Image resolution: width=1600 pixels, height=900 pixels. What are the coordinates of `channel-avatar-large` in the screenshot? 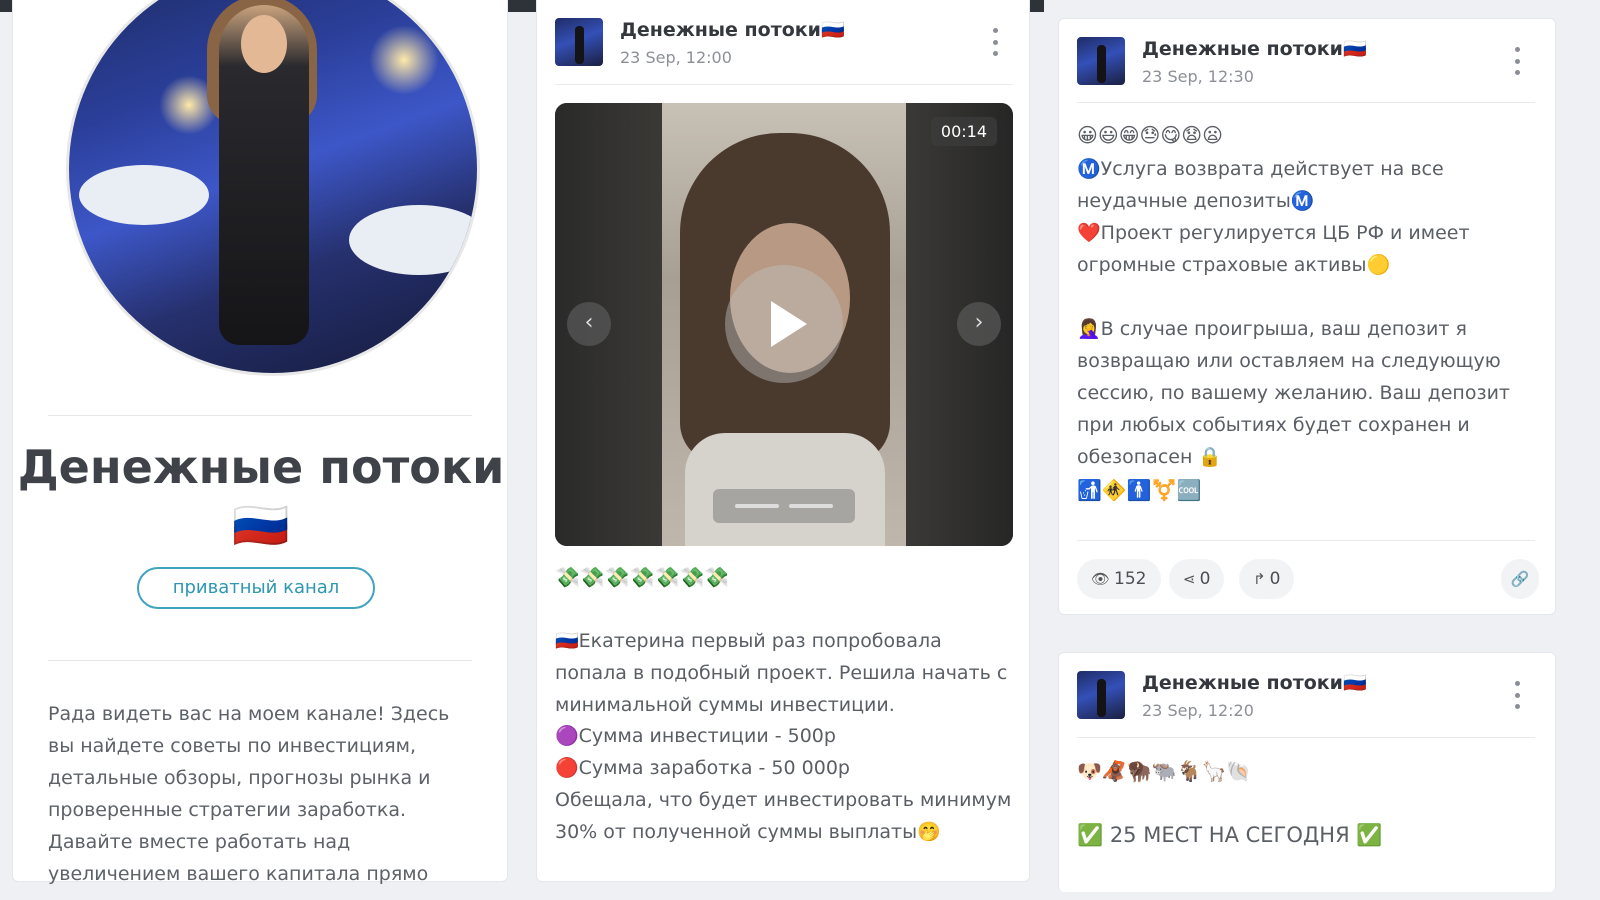 It's located at (273, 188).